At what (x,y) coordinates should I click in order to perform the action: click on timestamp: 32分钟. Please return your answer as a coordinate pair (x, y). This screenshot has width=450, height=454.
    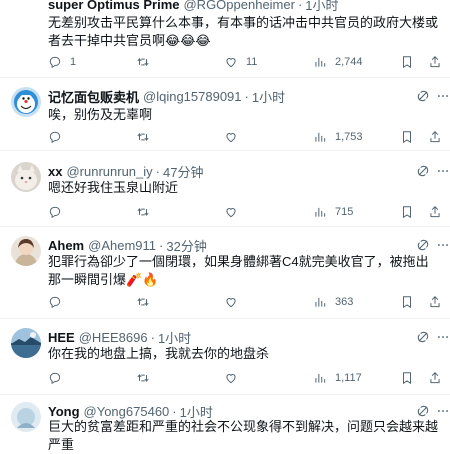
    Looking at the image, I should click on (186, 245).